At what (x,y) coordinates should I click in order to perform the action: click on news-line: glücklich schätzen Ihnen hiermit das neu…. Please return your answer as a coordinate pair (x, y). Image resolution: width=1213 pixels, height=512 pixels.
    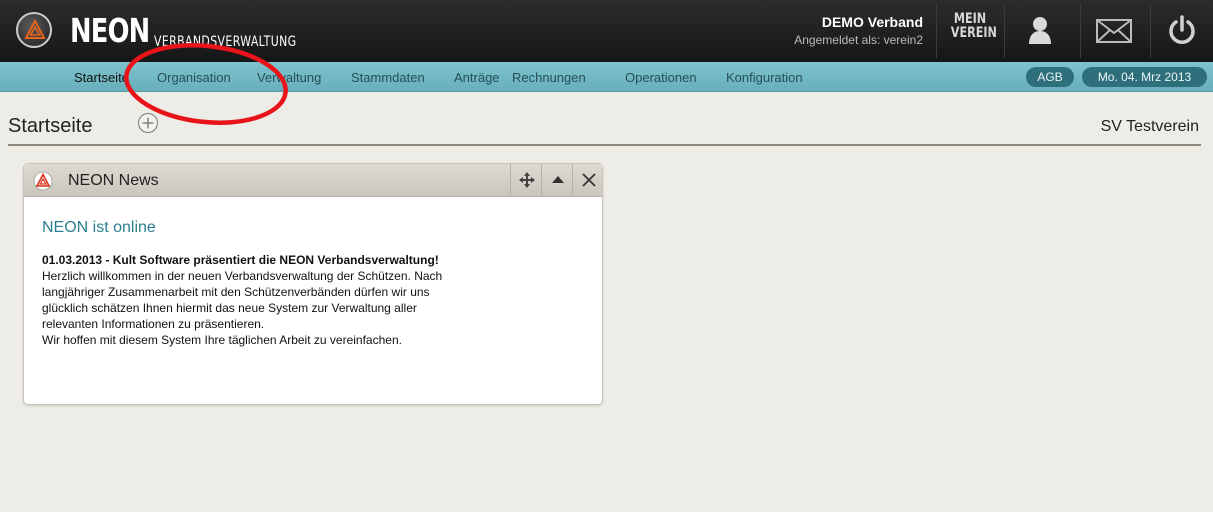
    Looking at the image, I should click on (229, 308).